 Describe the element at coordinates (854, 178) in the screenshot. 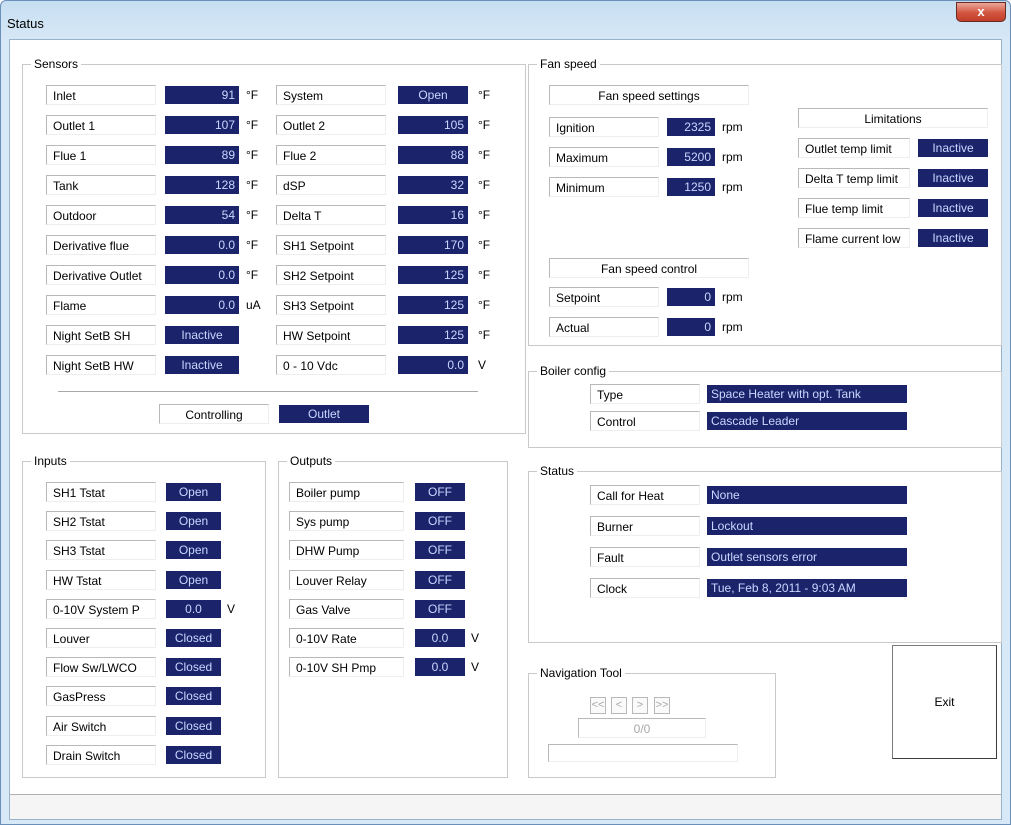

I see `field-label: Delta T temp limit` at that location.